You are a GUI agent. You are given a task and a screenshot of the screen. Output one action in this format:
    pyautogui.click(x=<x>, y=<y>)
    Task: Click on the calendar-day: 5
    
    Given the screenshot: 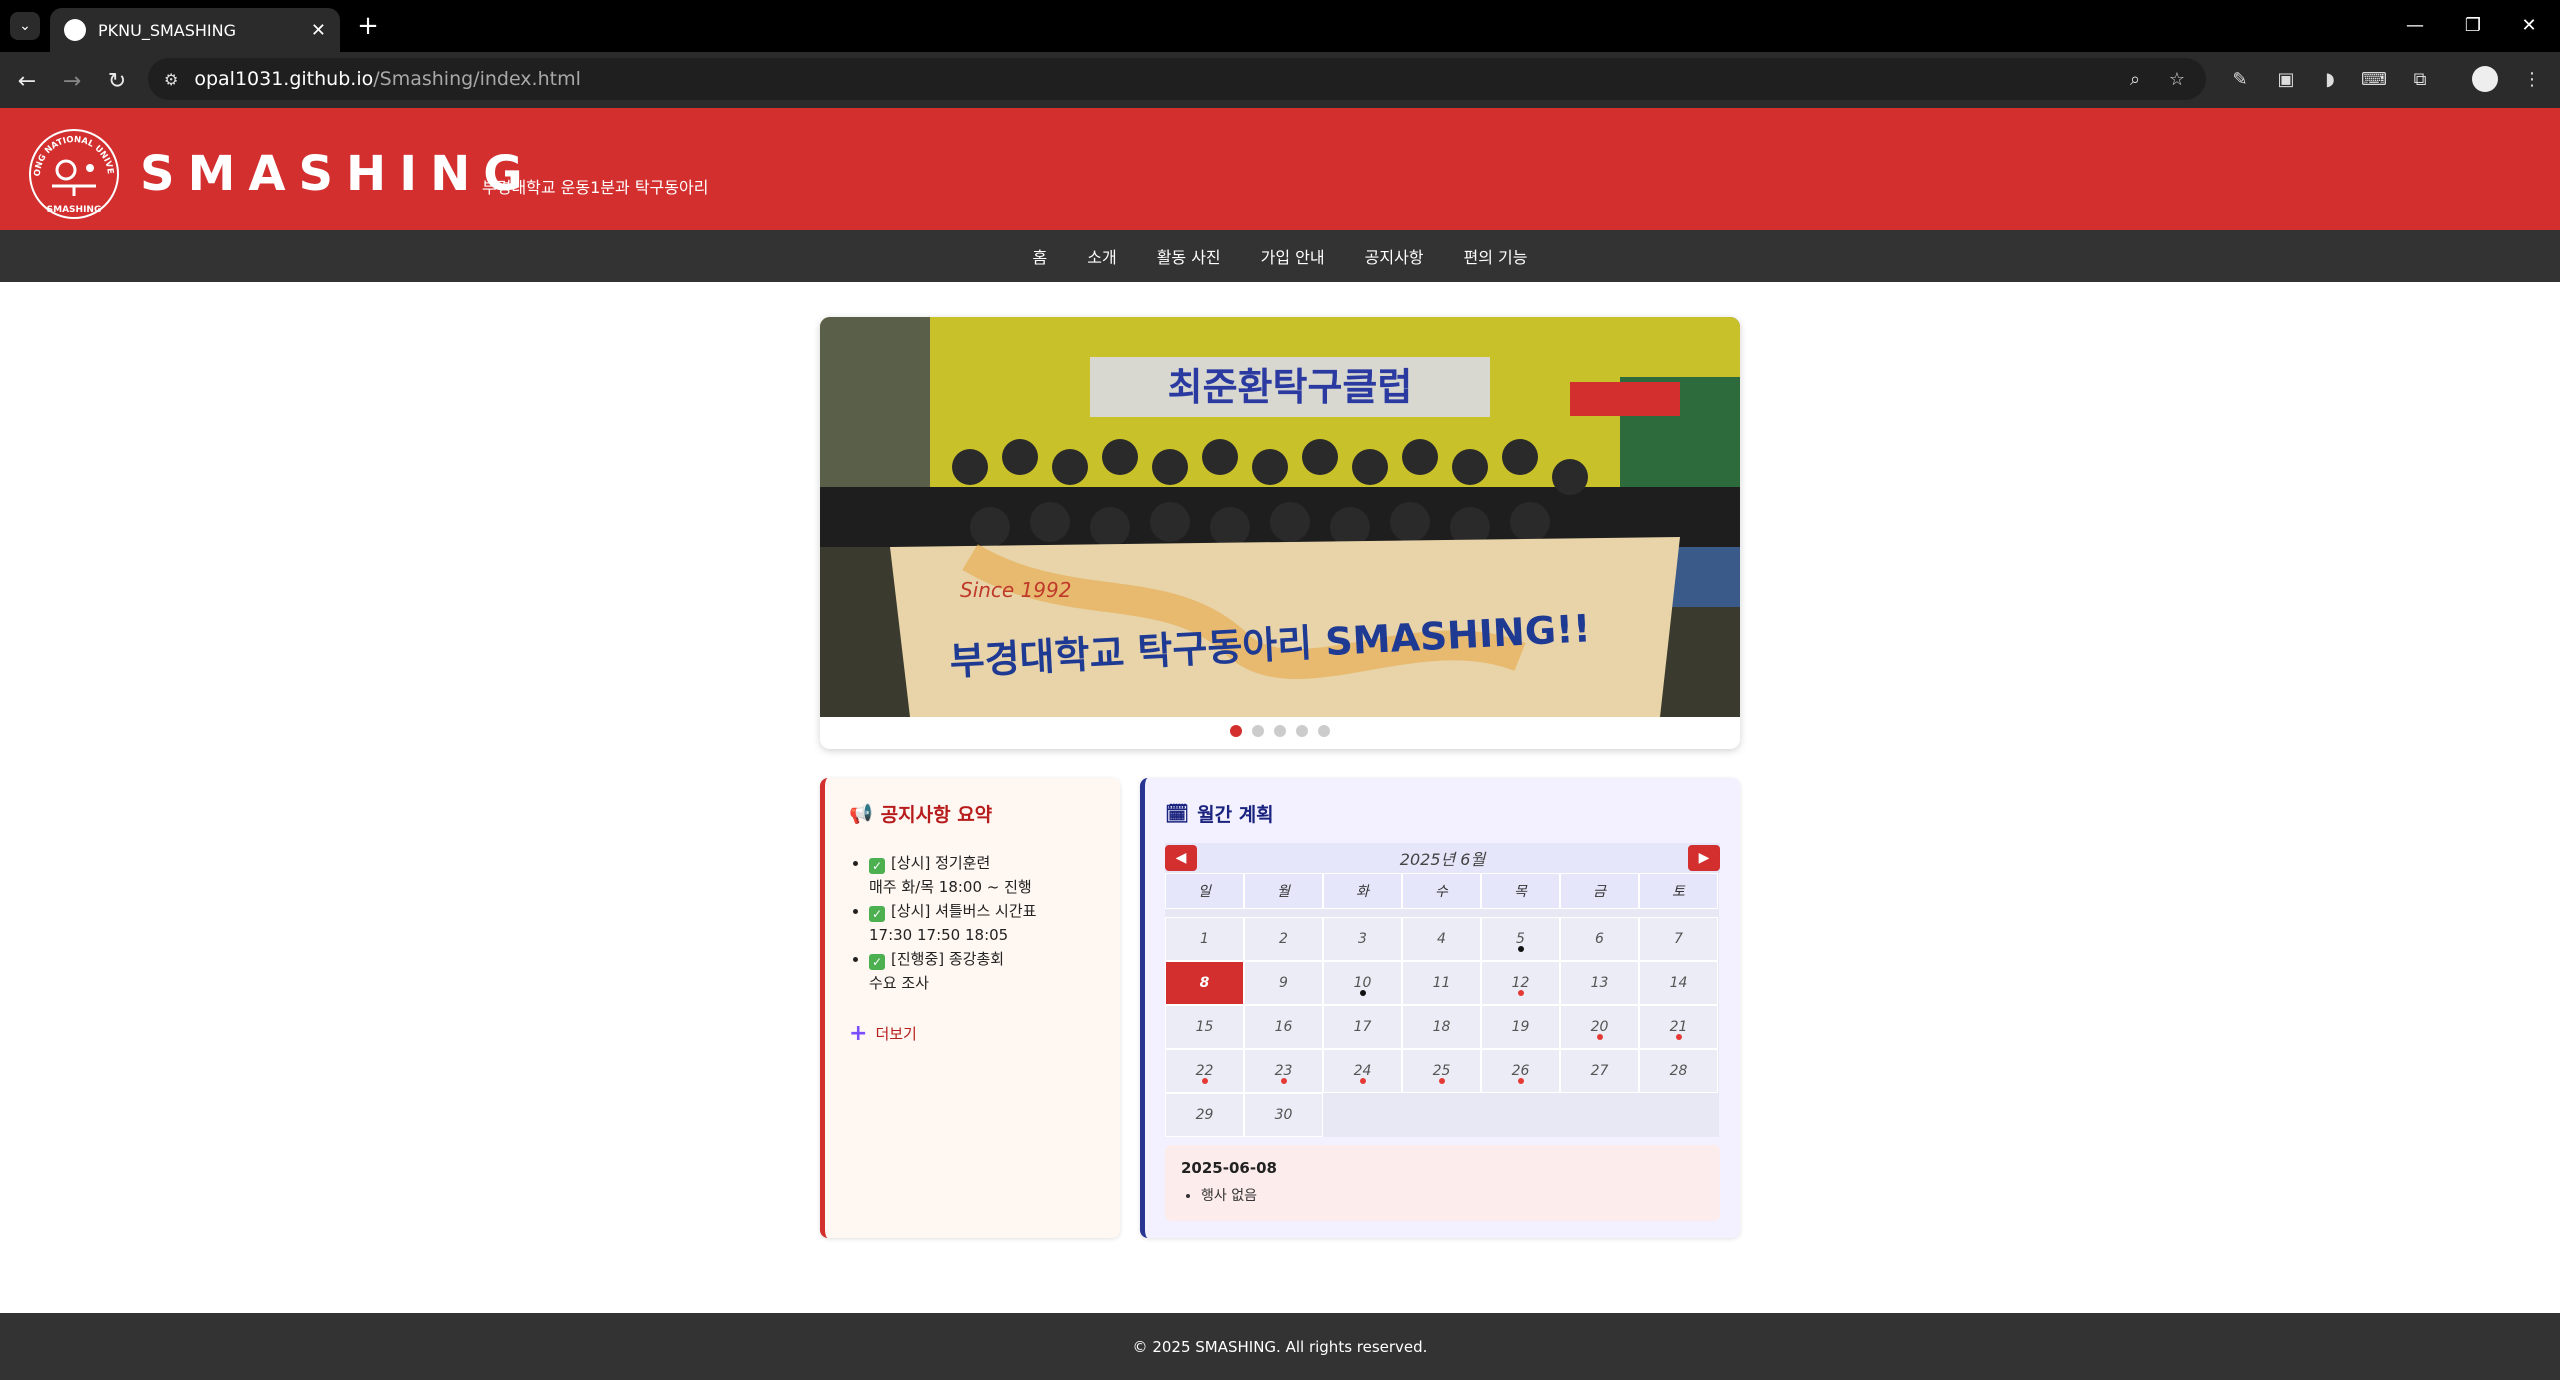 What is the action you would take?
    pyautogui.click(x=1520, y=939)
    